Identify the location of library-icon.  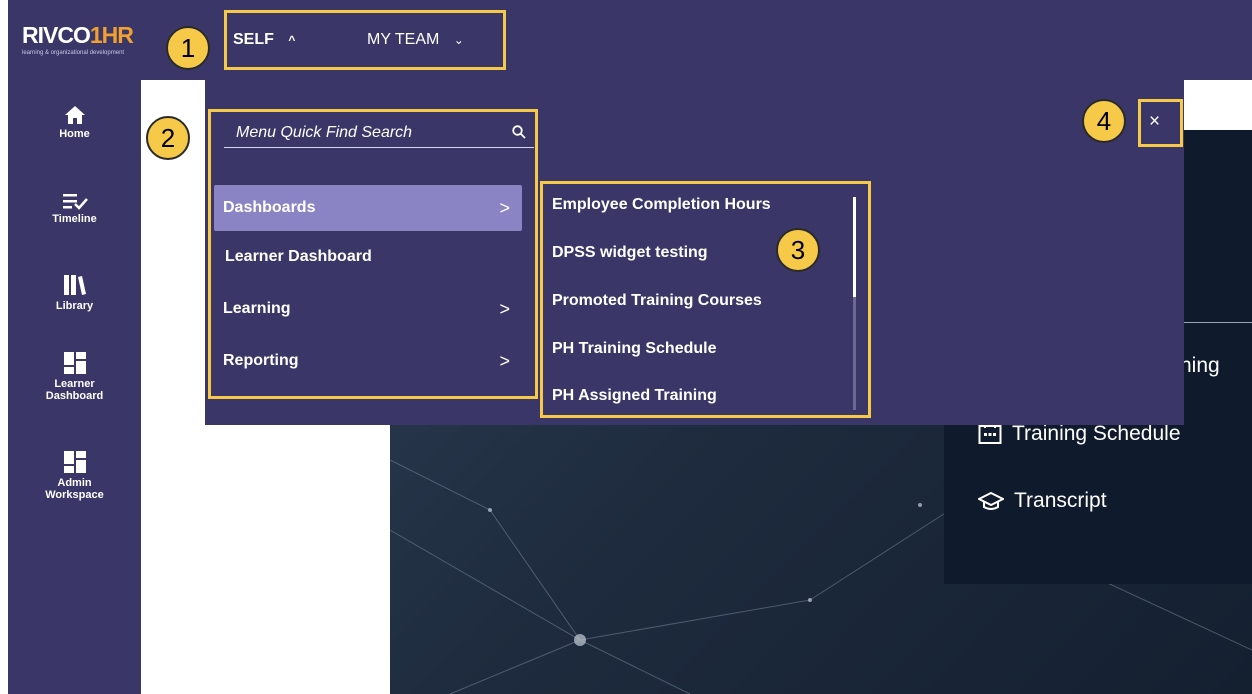
(74, 285).